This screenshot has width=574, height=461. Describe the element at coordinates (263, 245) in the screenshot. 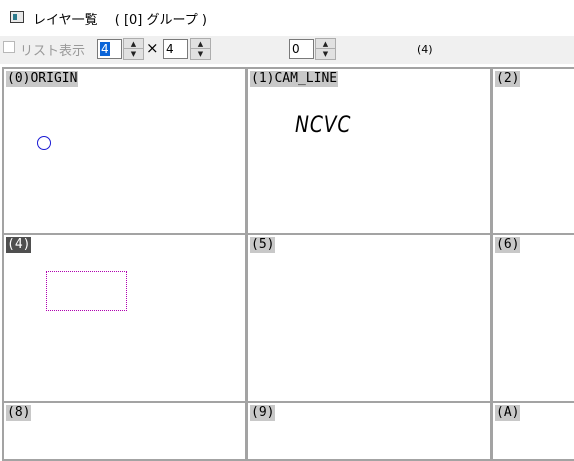

I see `layer-label: (5)` at that location.